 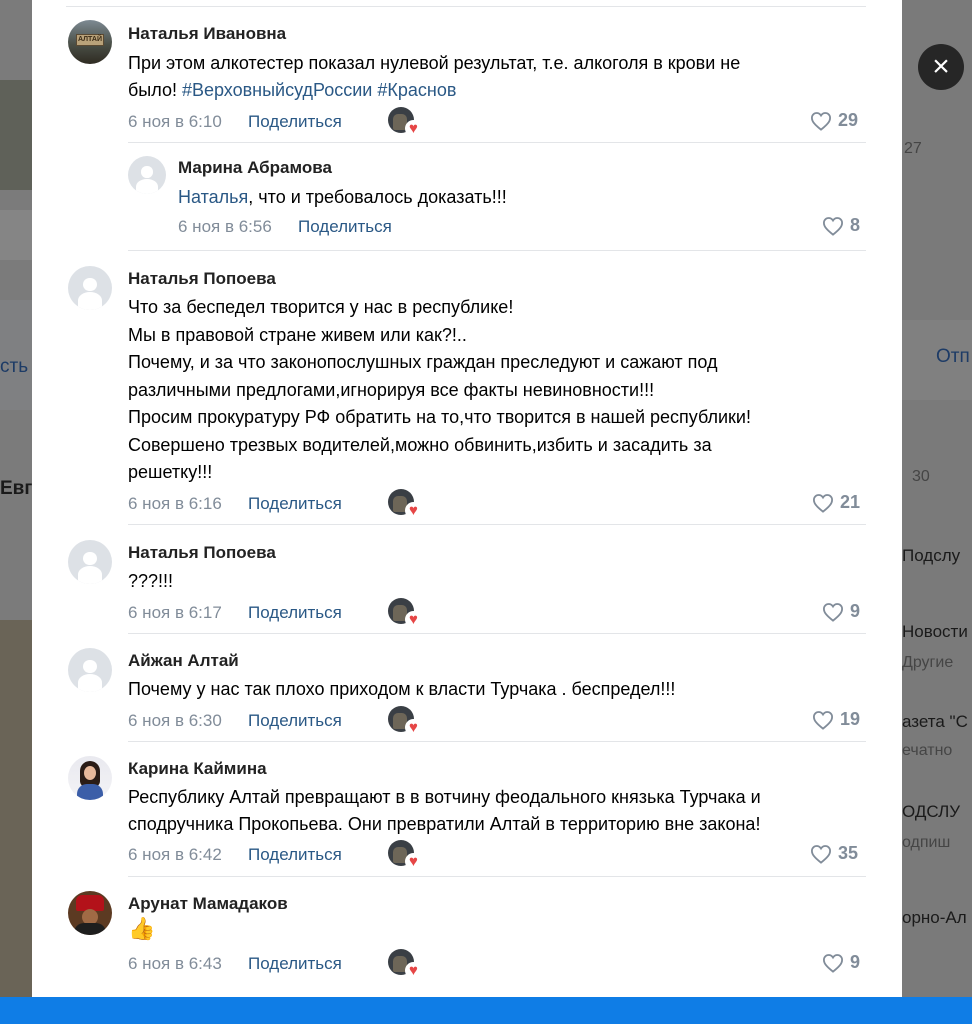 I want to click on like-button: 19, so click(x=836, y=719).